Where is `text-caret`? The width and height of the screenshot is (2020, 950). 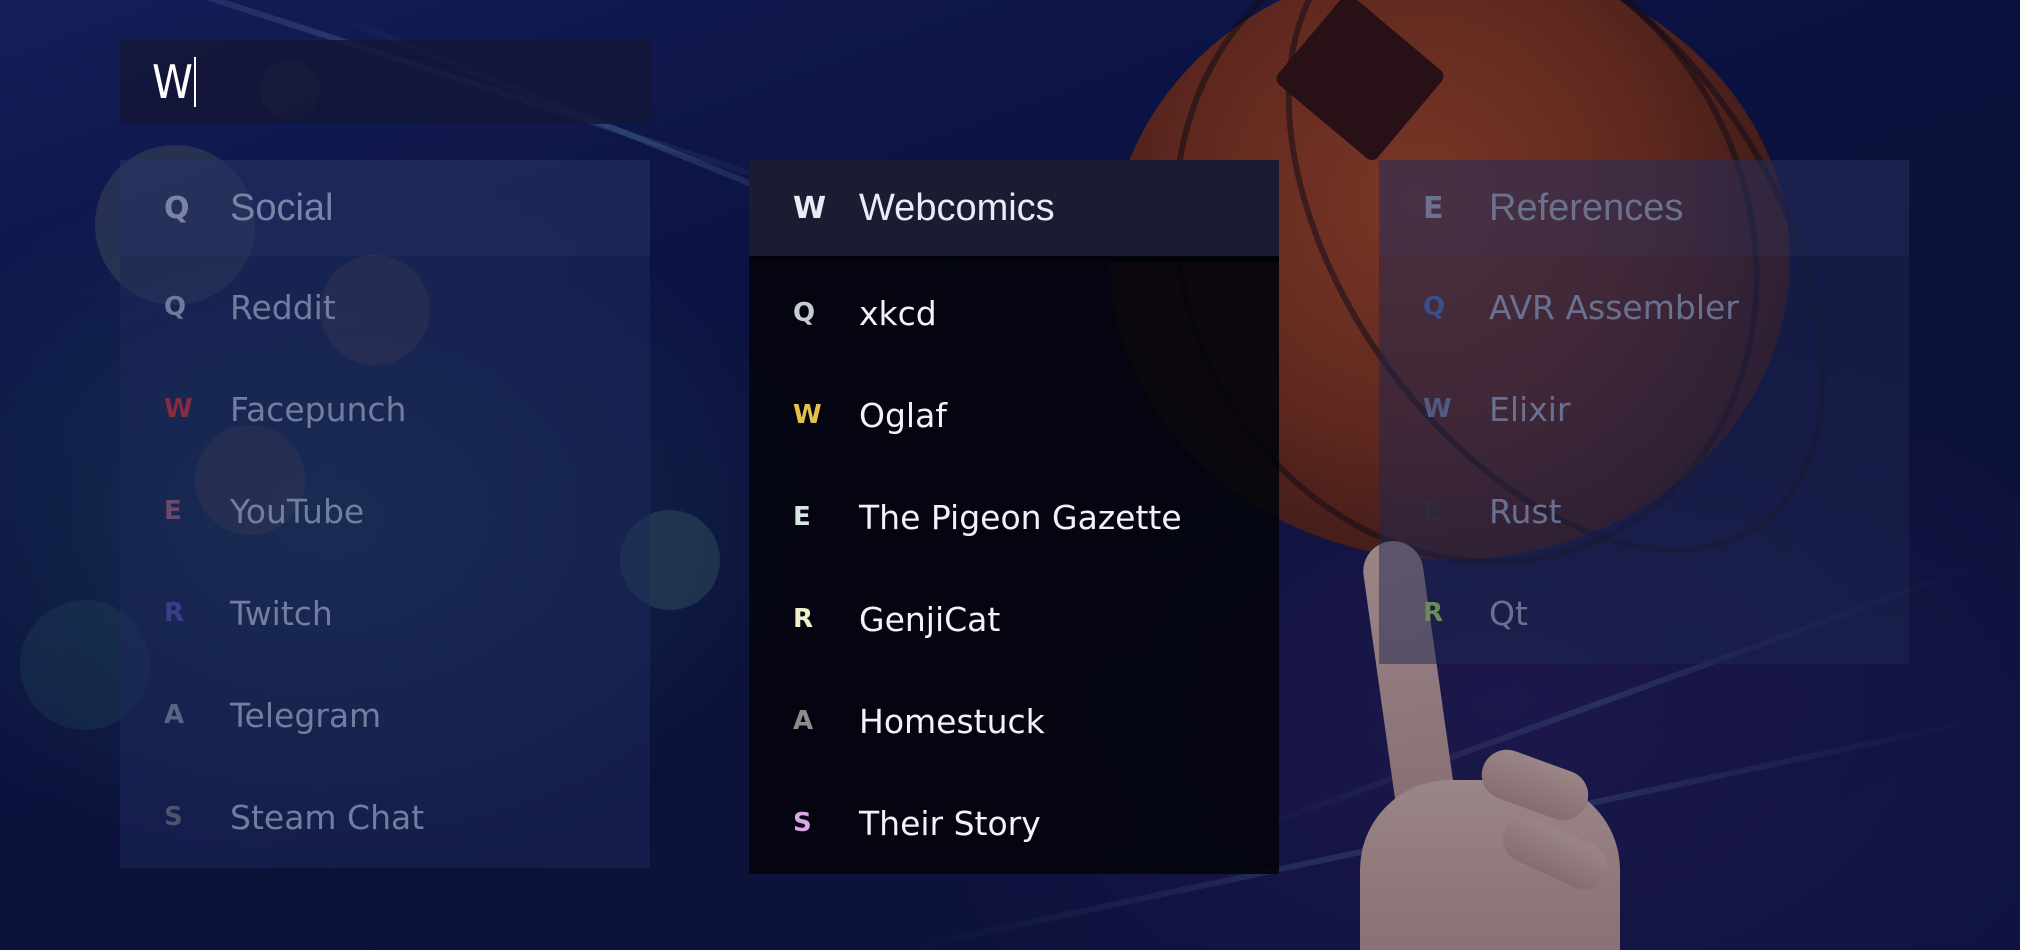 text-caret is located at coordinates (194, 82).